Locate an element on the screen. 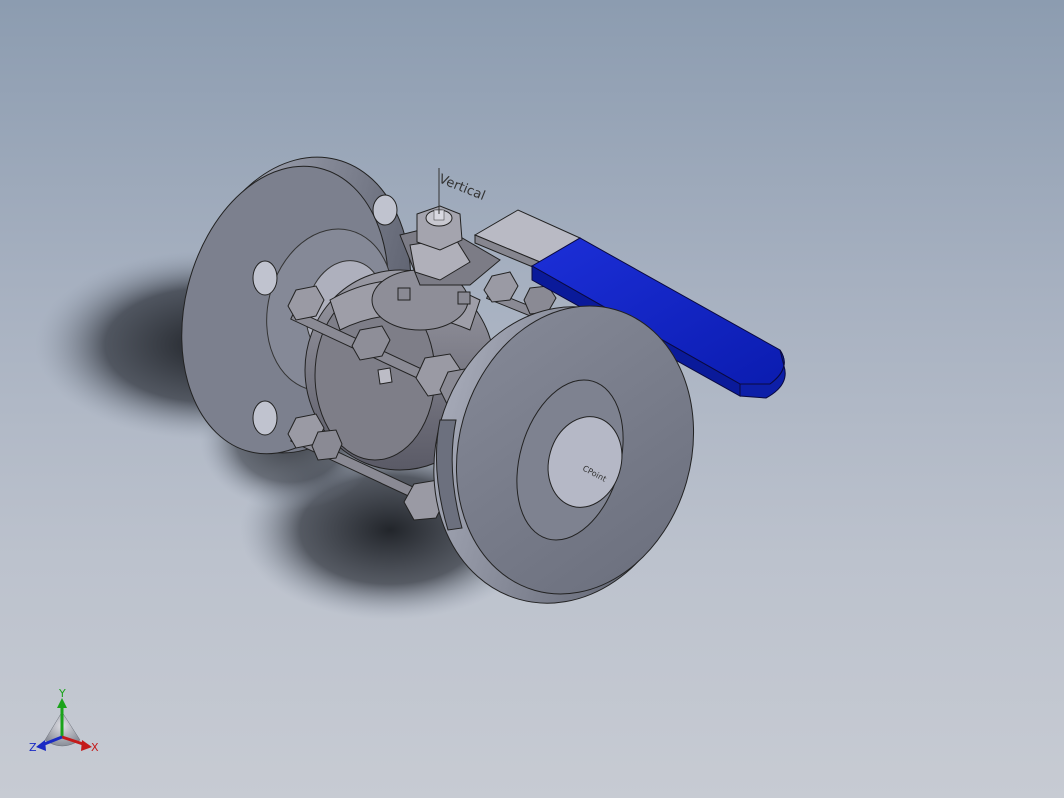 The image size is (1064, 798). vertical-annotation: Vertical is located at coordinates (462, 191).